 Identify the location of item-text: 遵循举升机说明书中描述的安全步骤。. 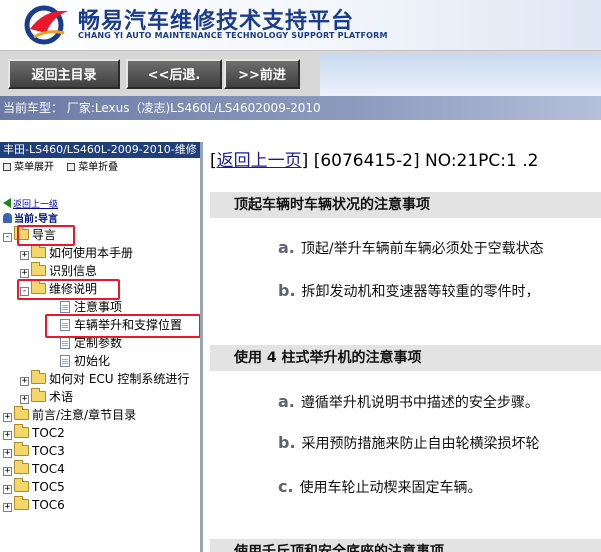
(419, 403).